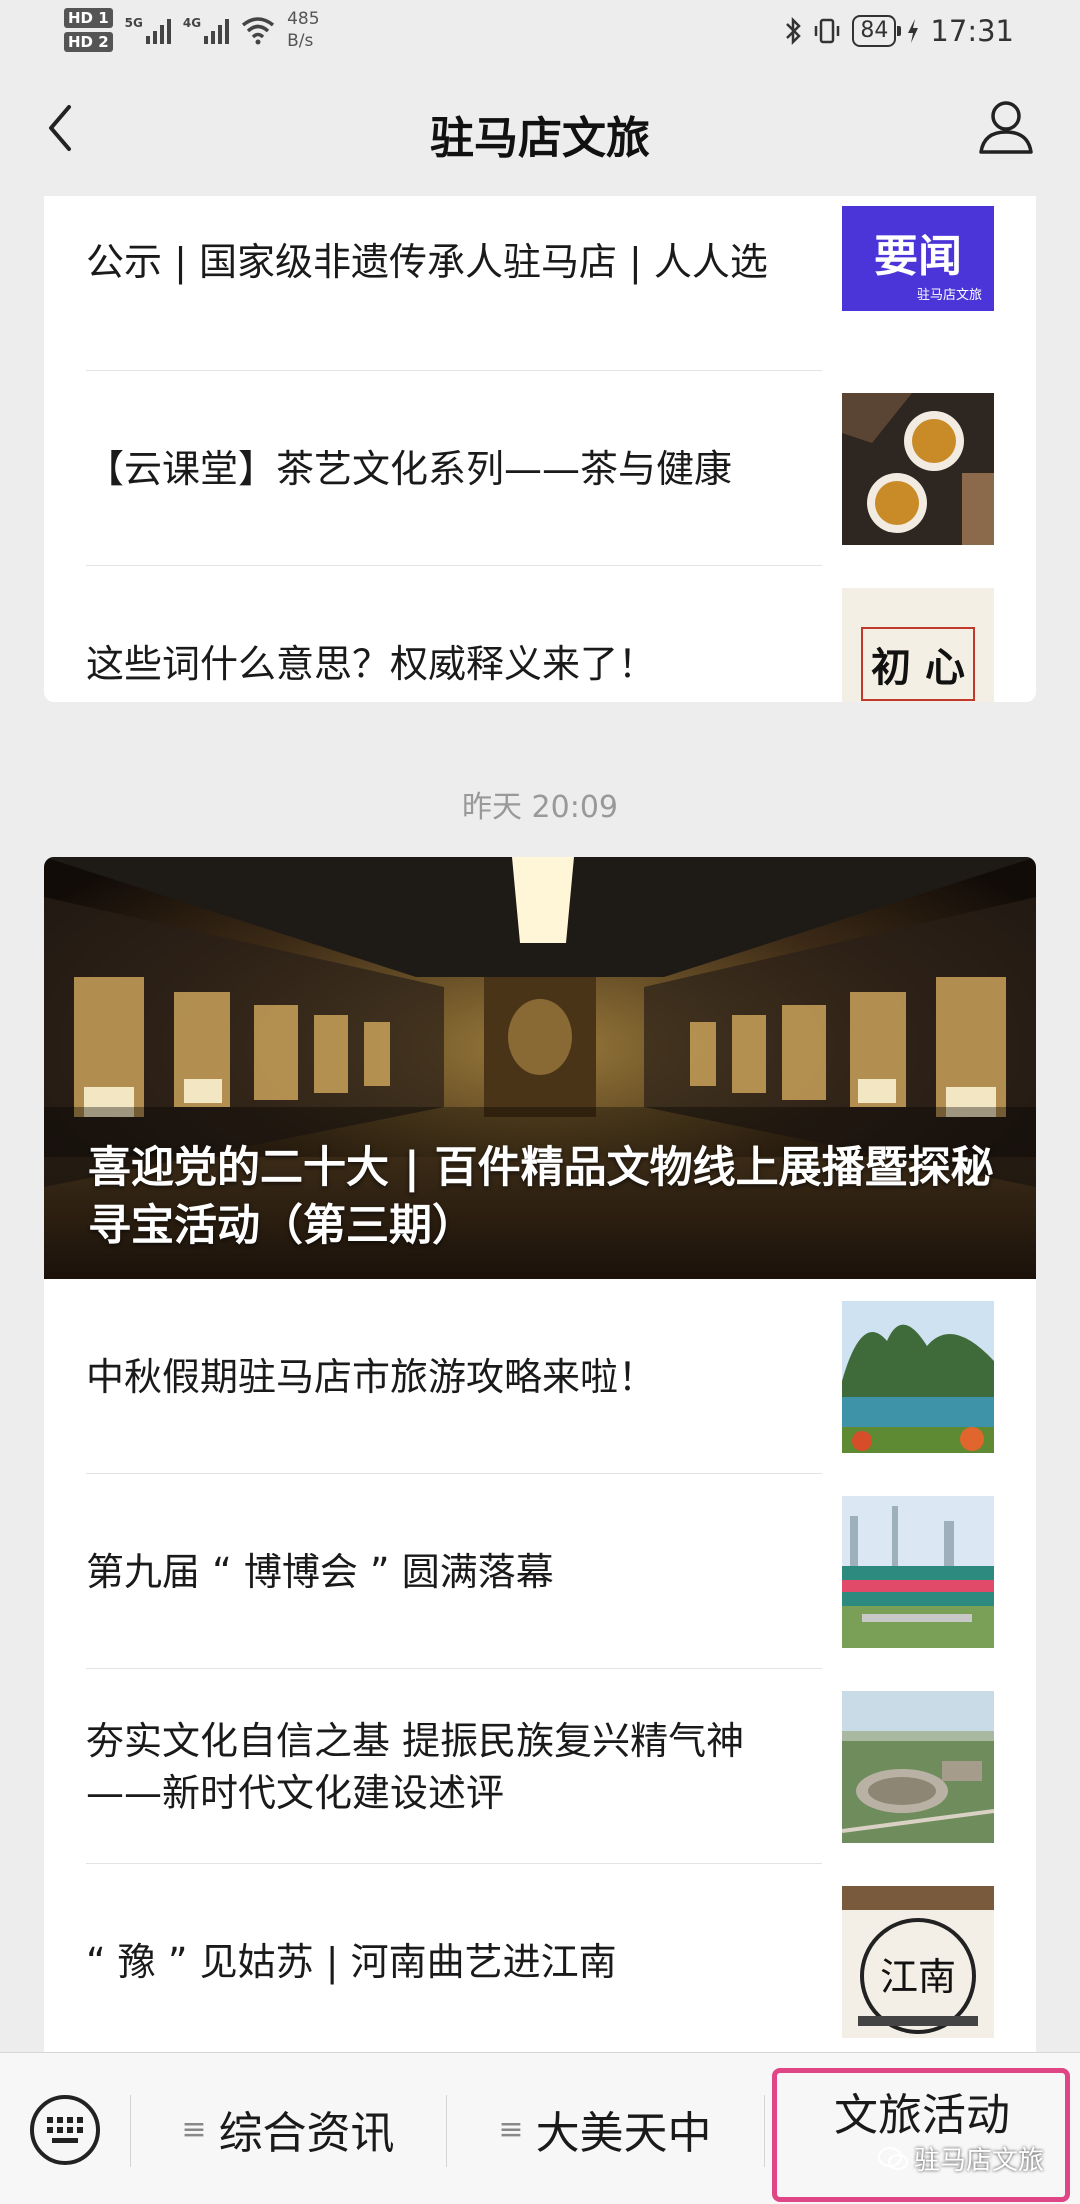 The image size is (1080, 2204). What do you see at coordinates (877, 31) in the screenshot?
I see `battery-indicator: 84` at bounding box center [877, 31].